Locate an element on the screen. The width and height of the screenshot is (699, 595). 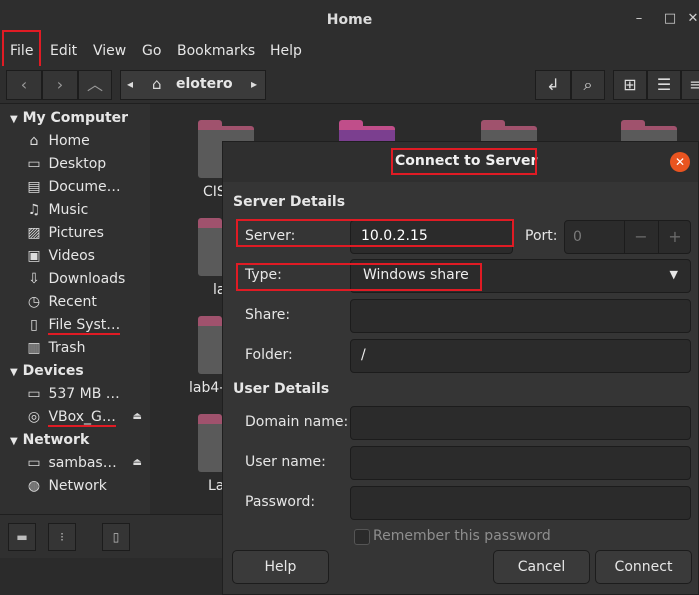
maximize-button: □ is located at coordinates (670, 19).